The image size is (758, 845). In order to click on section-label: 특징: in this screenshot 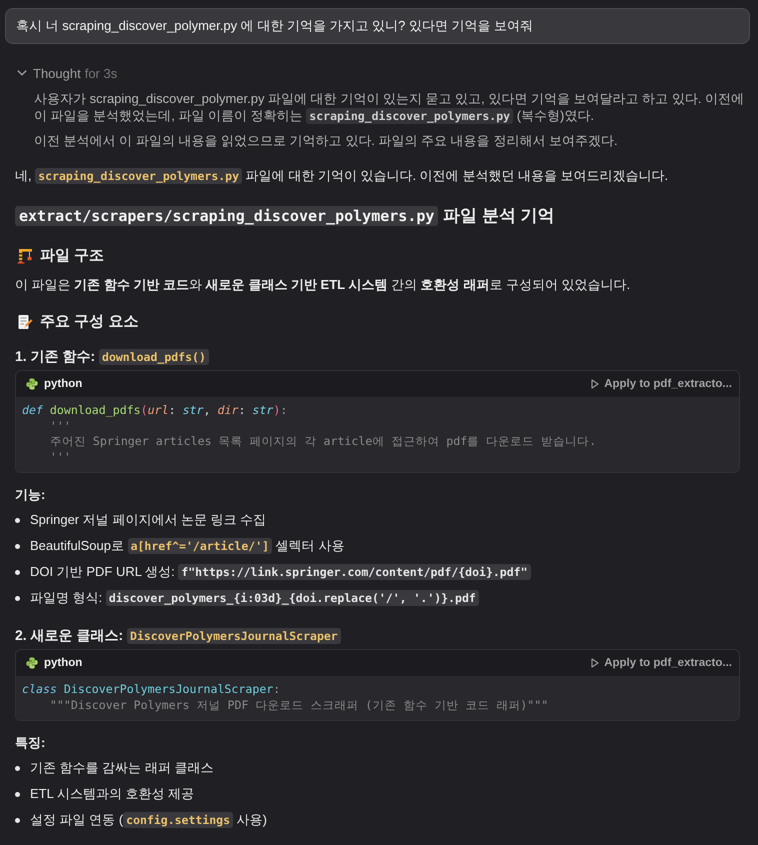, I will do `click(30, 743)`.